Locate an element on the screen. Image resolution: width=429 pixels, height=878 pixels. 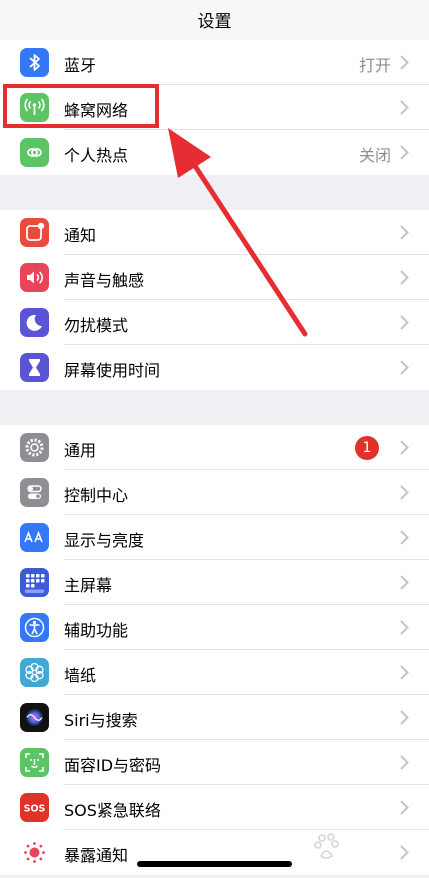
bluetooth-icon is located at coordinates (34, 62).